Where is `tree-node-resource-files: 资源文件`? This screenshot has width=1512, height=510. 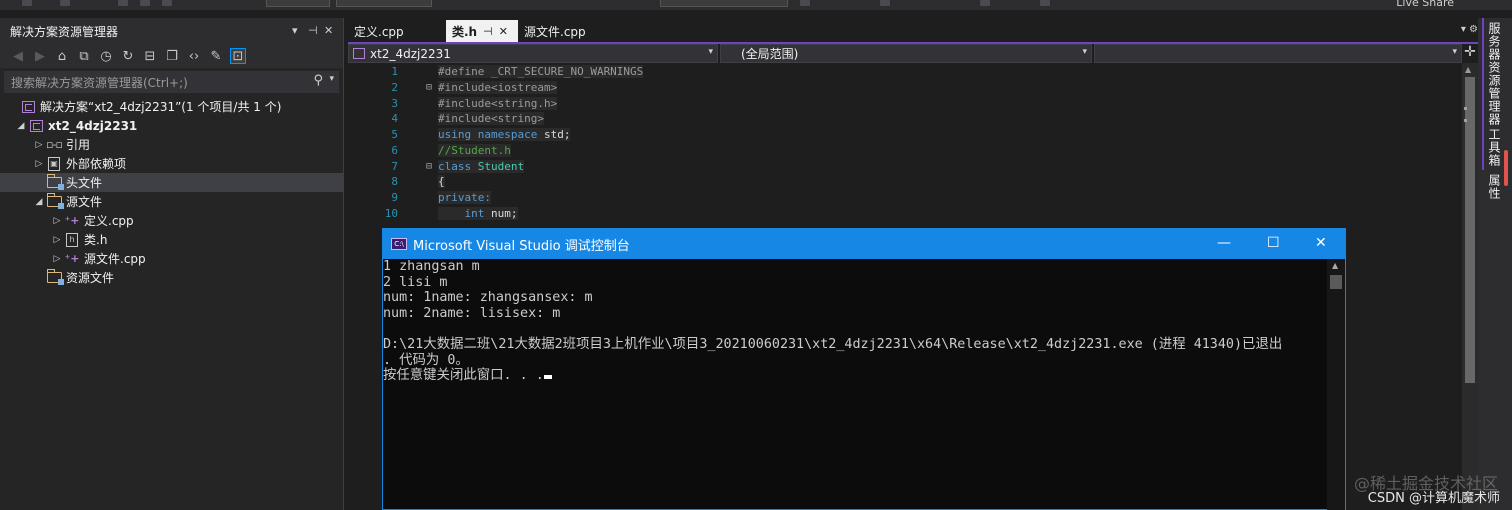
tree-node-resource-files: 资源文件 is located at coordinates (171, 277).